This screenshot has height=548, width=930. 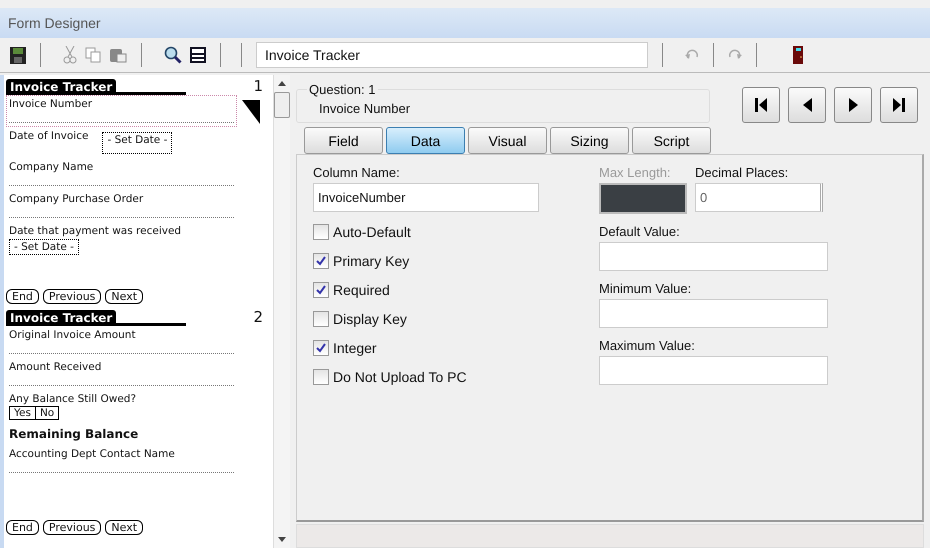 I want to click on last-icon, so click(x=899, y=105).